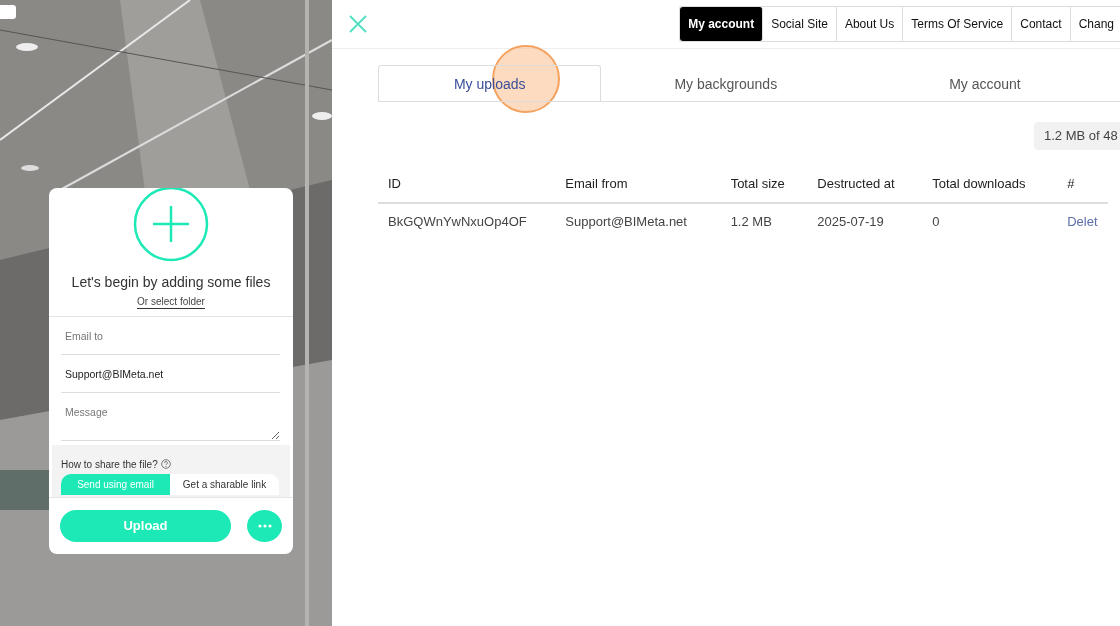 This screenshot has width=1120, height=626. What do you see at coordinates (109, 464) in the screenshot?
I see `share-question: How to share the file?` at bounding box center [109, 464].